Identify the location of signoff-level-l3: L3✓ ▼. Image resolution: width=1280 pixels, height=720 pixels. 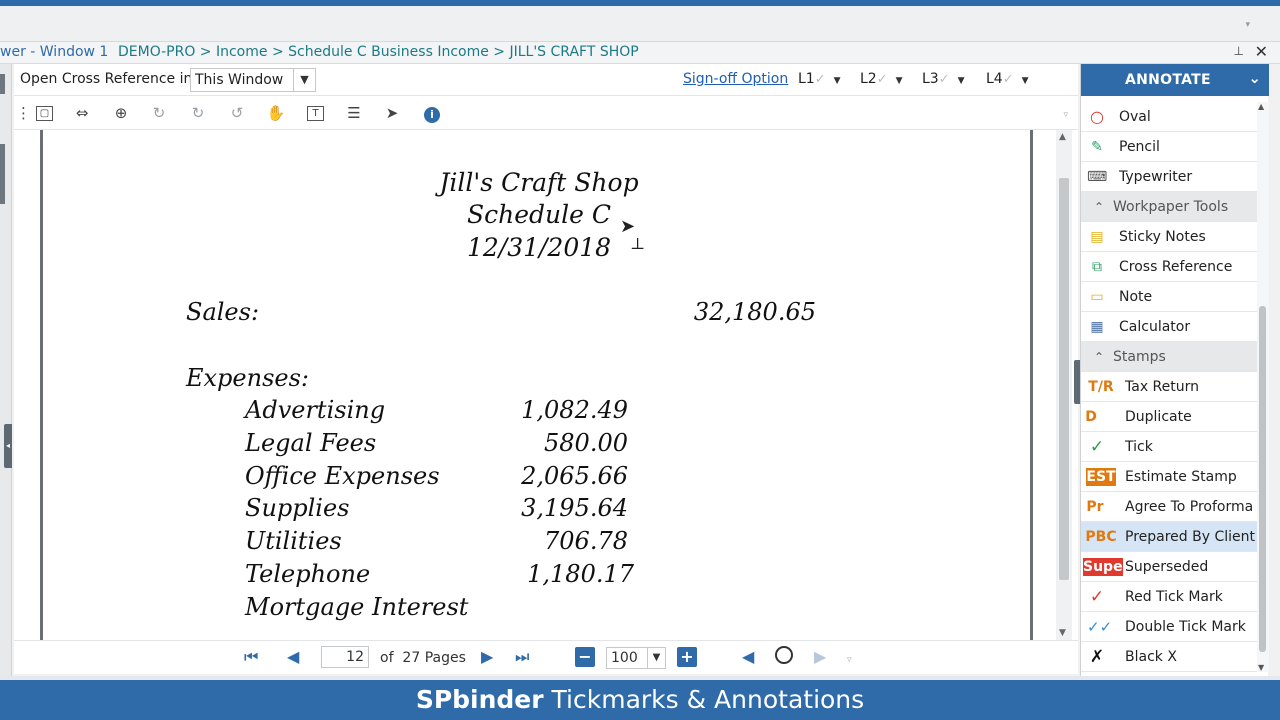
(943, 79).